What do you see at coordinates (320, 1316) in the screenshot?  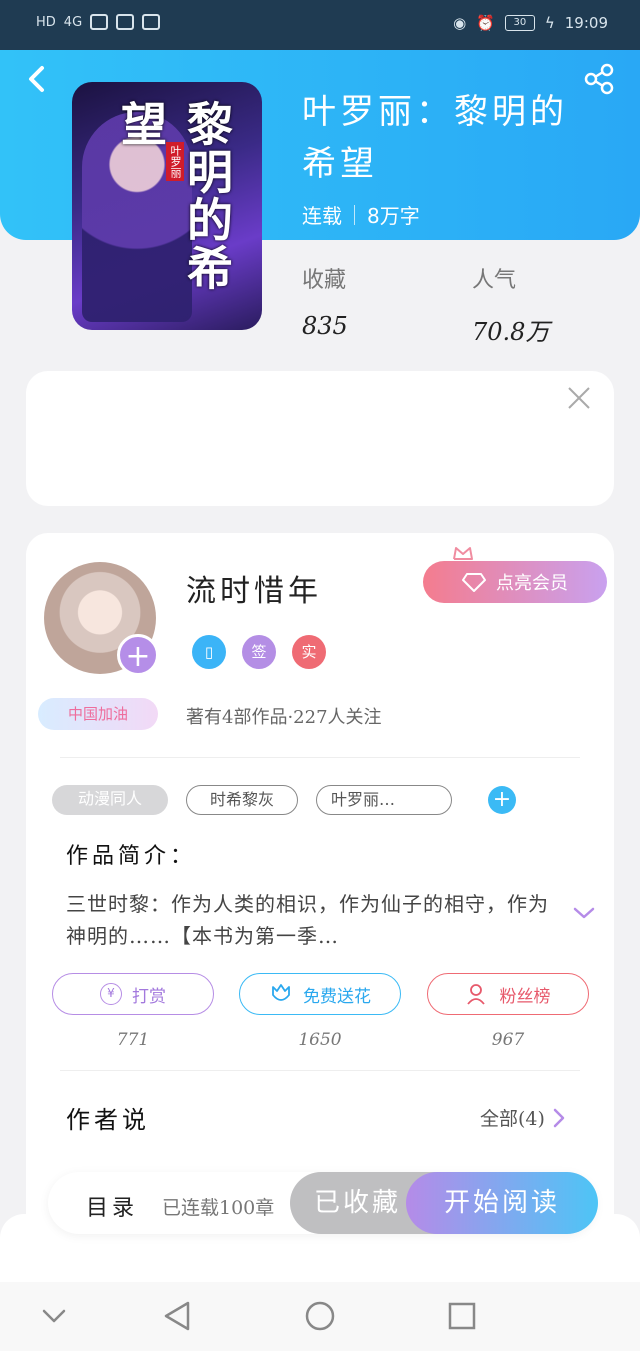 I see `home-circle-icon` at bounding box center [320, 1316].